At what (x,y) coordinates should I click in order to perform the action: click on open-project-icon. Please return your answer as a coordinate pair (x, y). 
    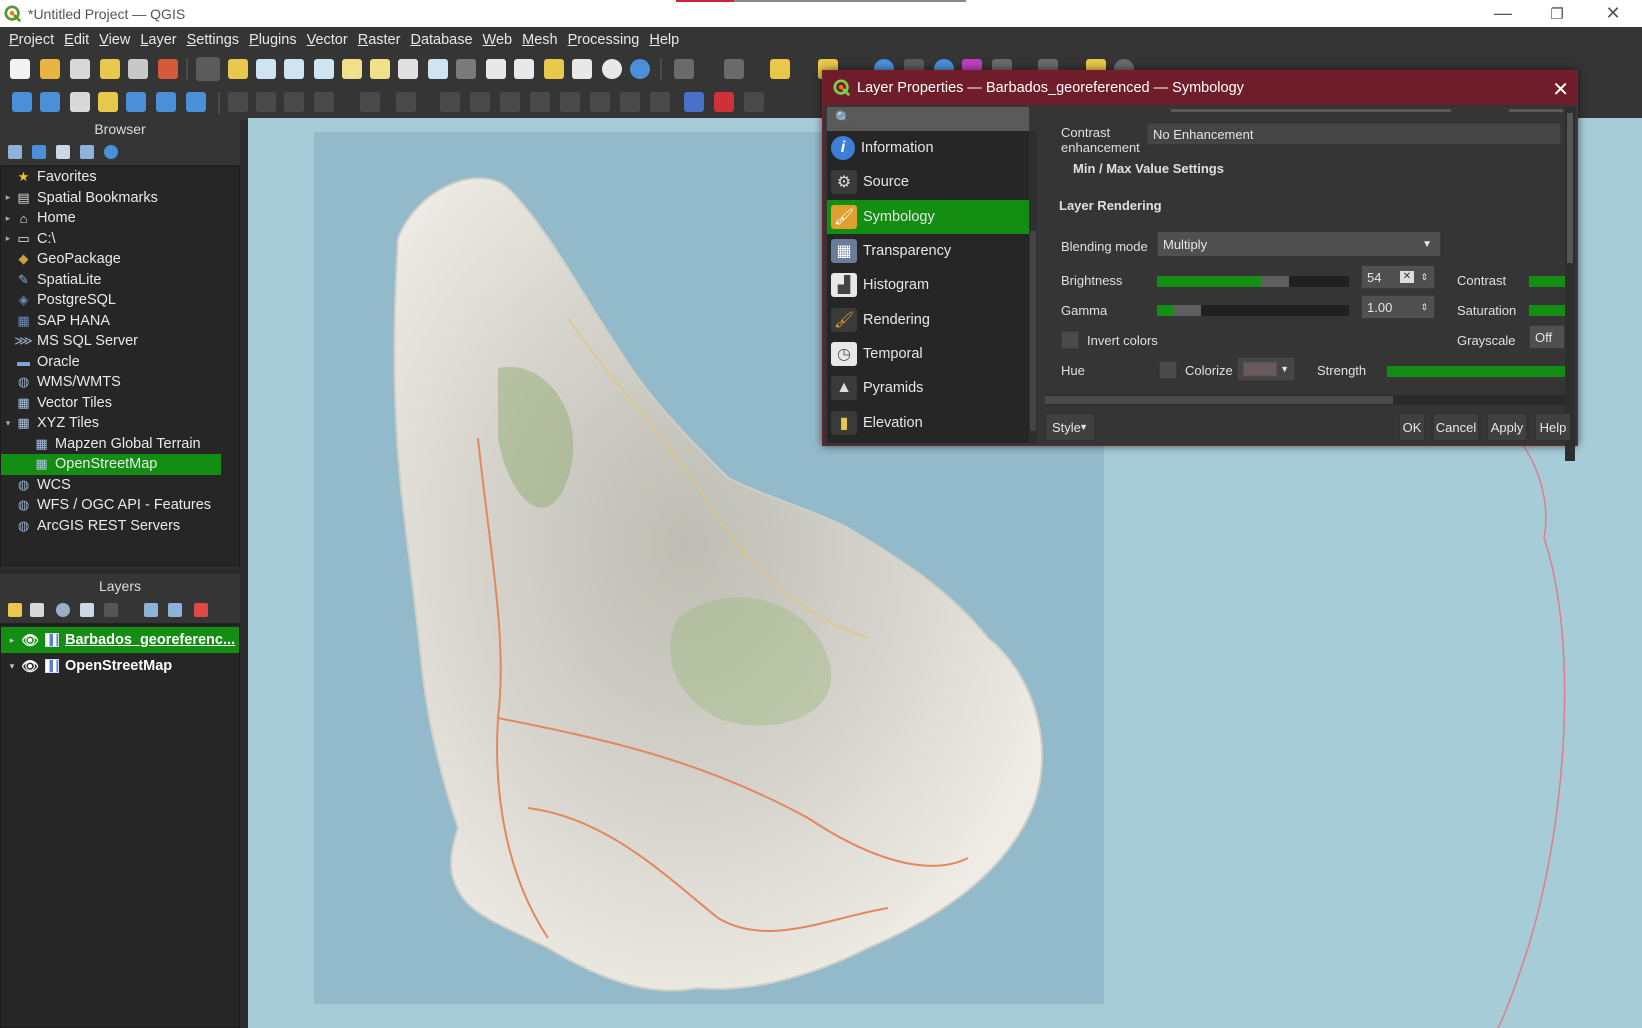
    Looking at the image, I should click on (50, 69).